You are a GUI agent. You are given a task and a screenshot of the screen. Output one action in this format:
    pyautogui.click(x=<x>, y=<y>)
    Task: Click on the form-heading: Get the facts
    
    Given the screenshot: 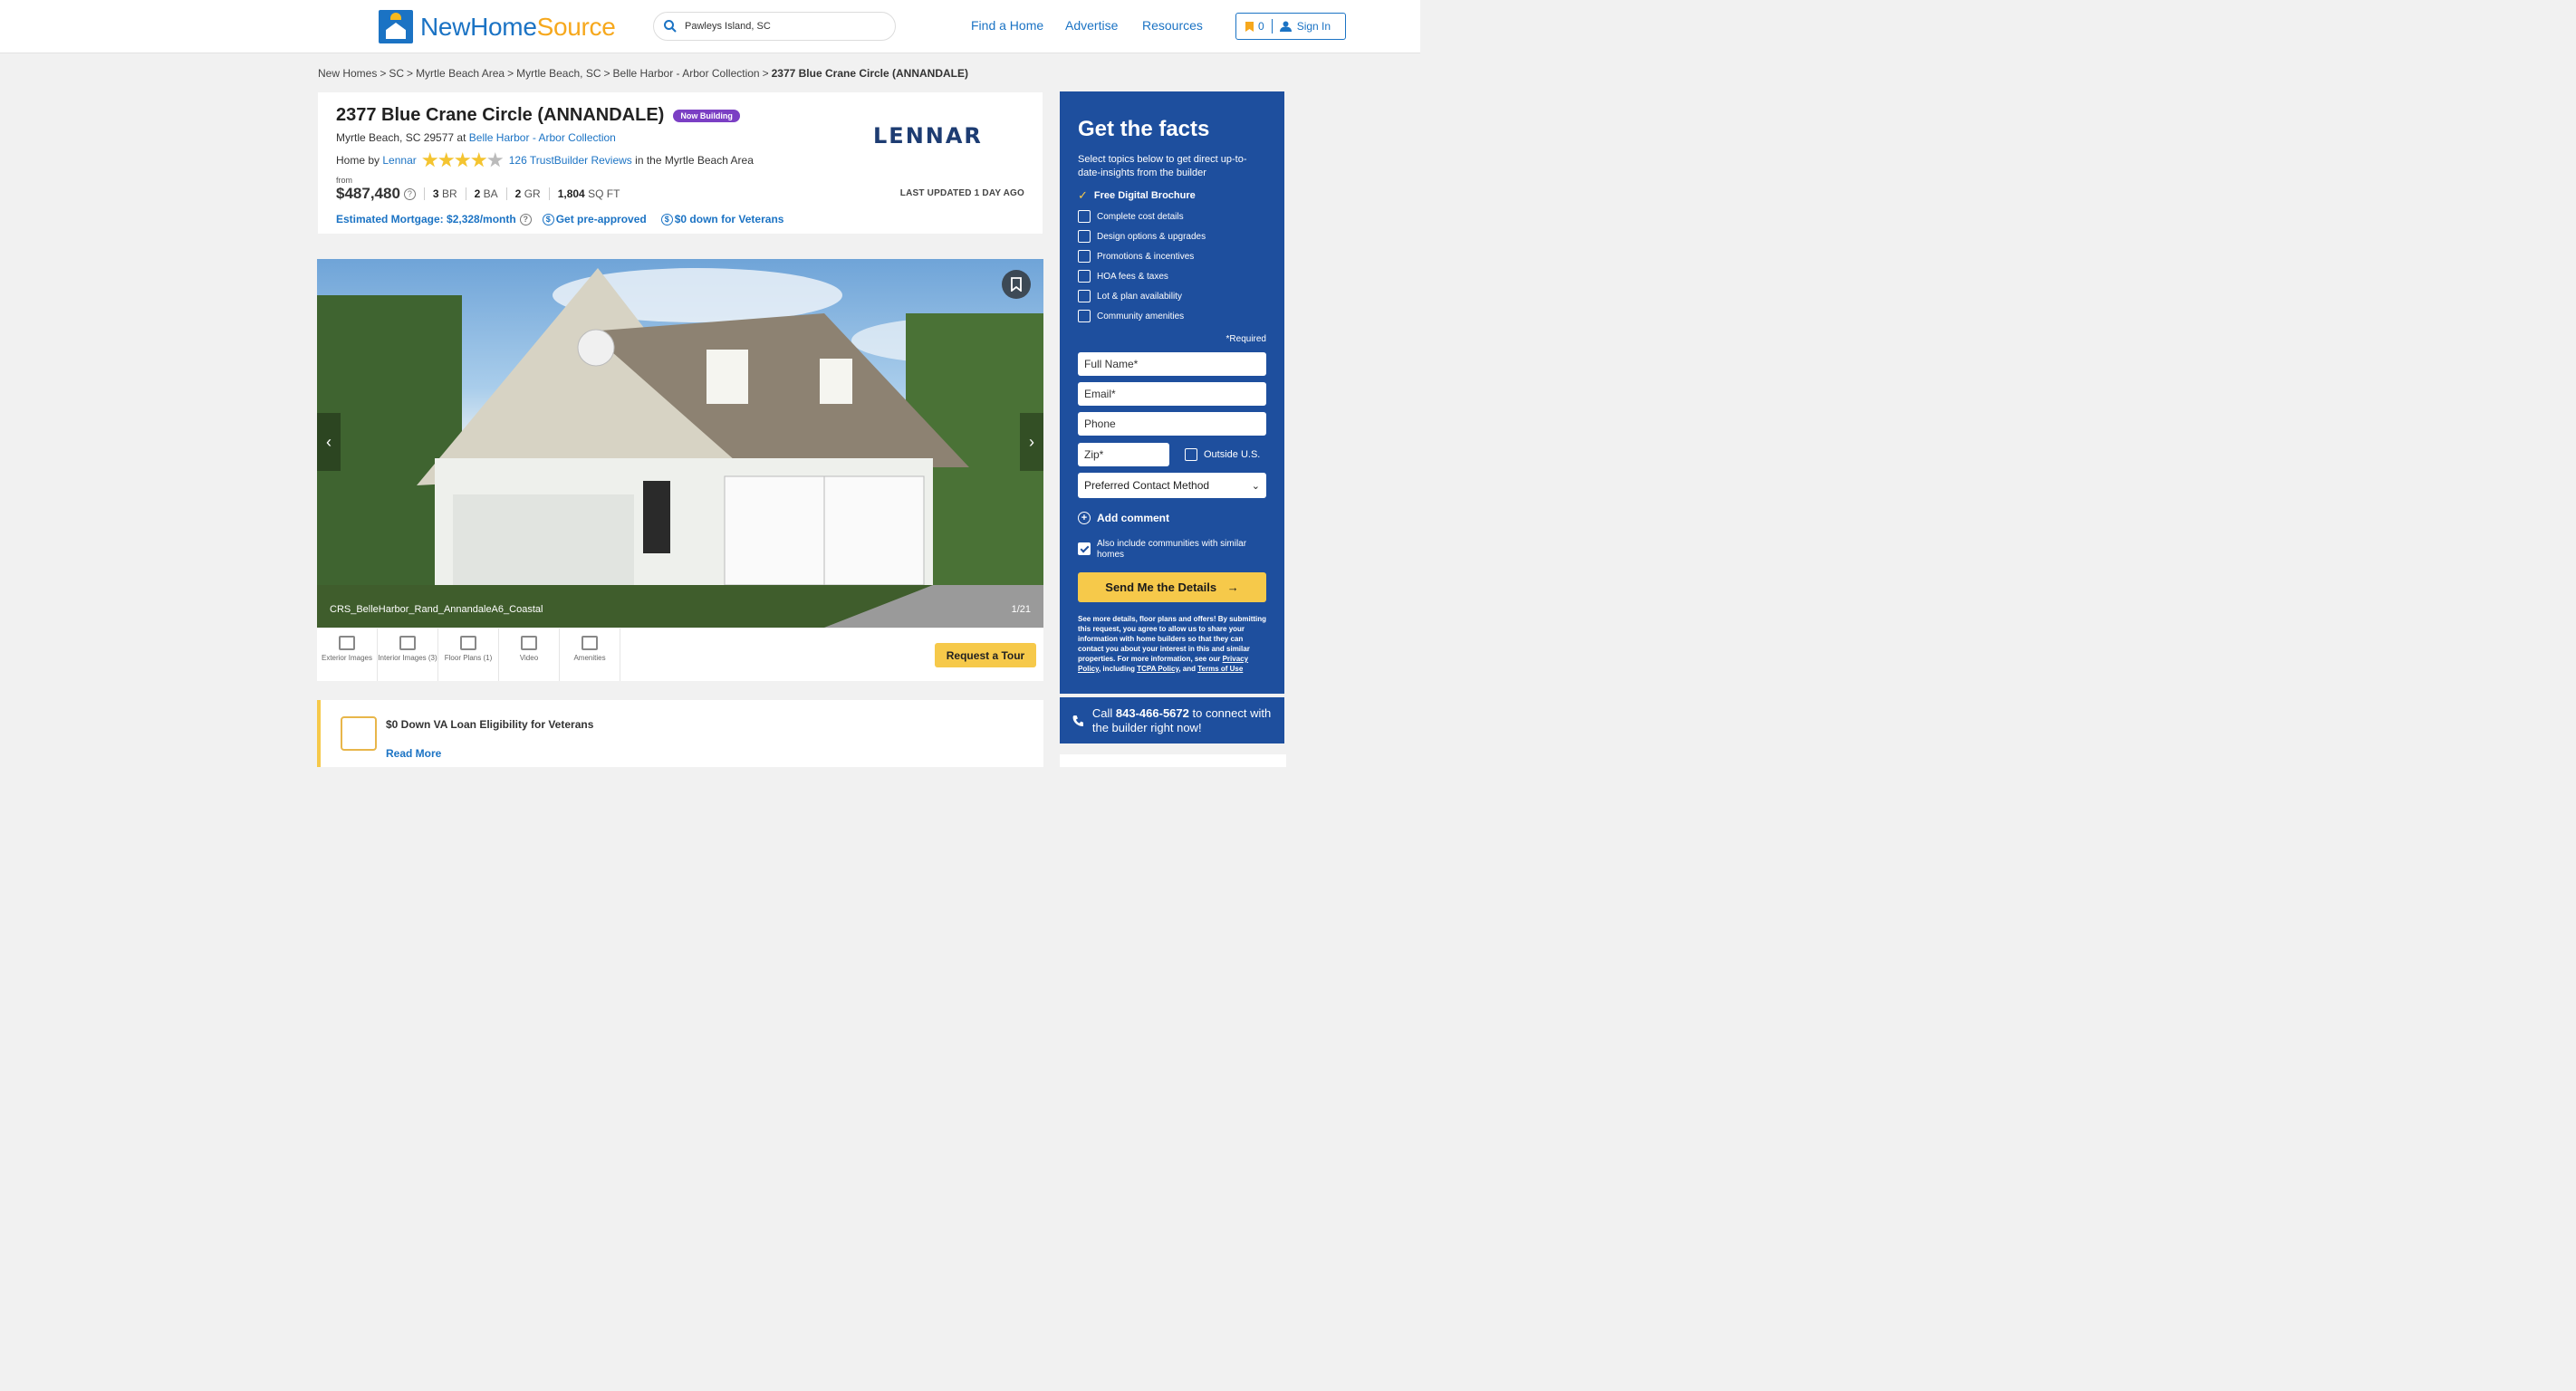 What is the action you would take?
    pyautogui.click(x=1144, y=129)
    